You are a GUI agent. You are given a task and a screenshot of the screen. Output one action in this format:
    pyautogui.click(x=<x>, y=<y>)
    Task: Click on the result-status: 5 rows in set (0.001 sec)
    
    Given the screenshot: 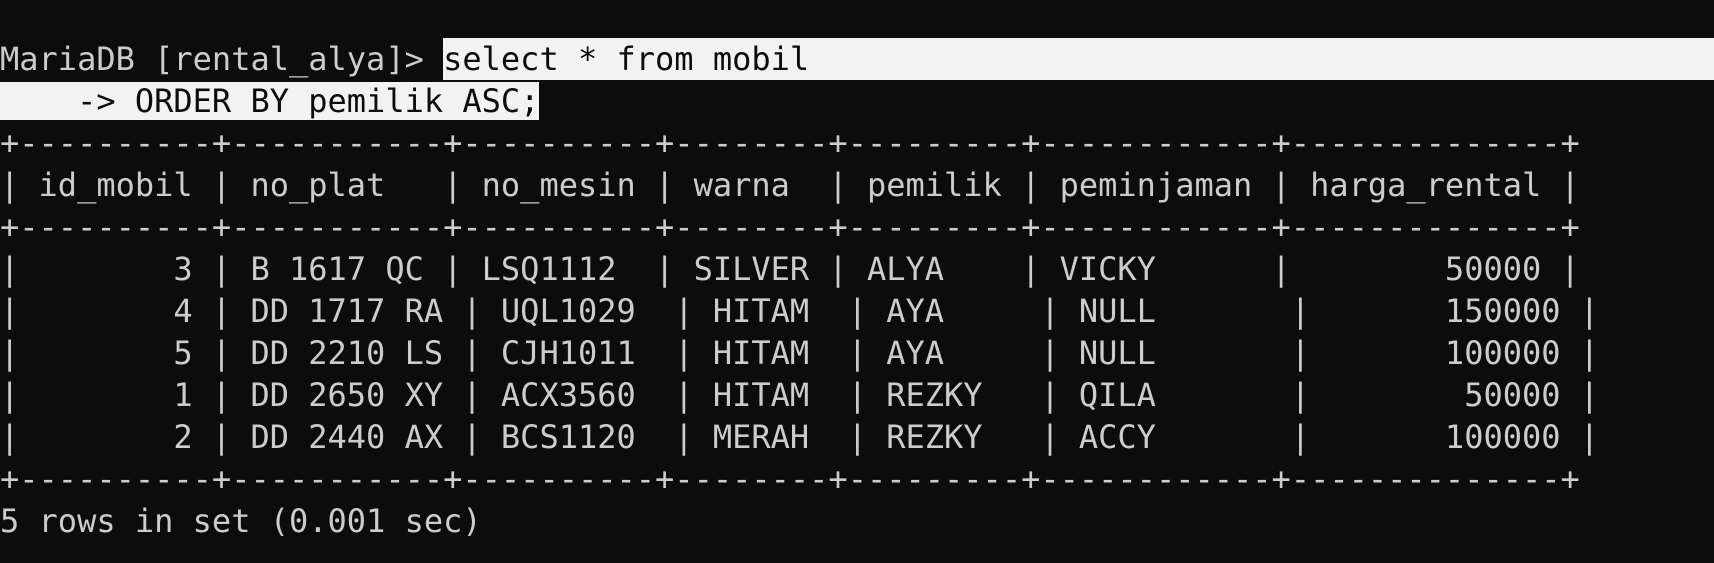 What is the action you would take?
    pyautogui.click(x=241, y=521)
    